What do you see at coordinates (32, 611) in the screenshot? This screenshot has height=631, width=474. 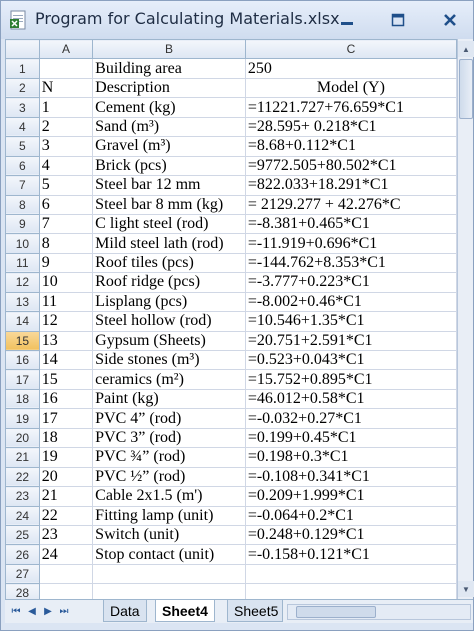 I see `prev-sheet-icon: ◀` at bounding box center [32, 611].